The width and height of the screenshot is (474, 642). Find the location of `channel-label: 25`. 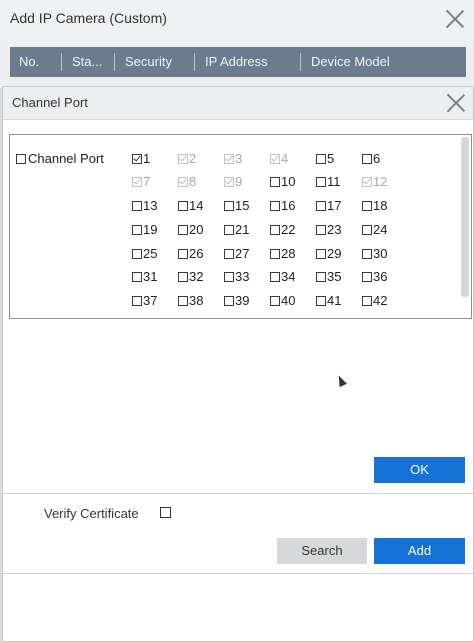

channel-label: 25 is located at coordinates (150, 253).